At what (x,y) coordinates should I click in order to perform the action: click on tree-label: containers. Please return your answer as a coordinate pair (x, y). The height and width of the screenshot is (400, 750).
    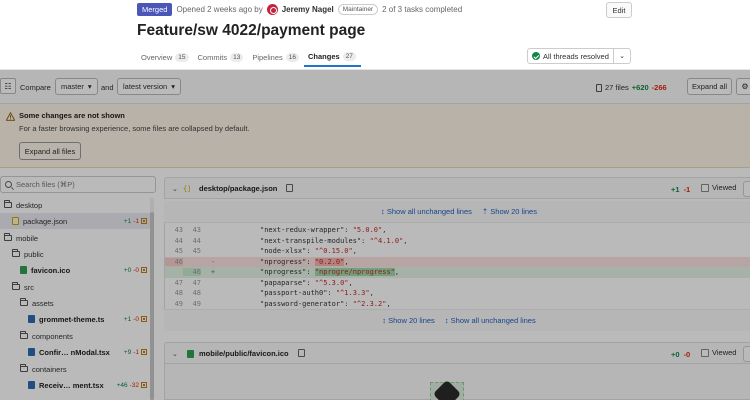
    Looking at the image, I should click on (49, 369).